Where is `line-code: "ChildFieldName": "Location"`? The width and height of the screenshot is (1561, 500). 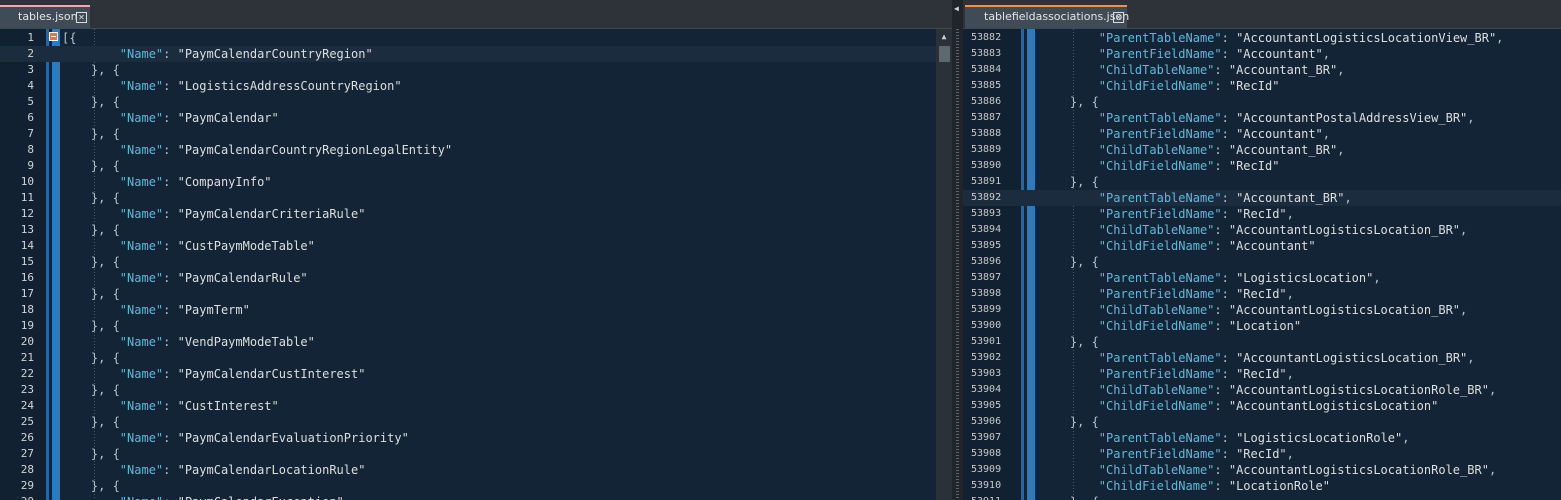 line-code: "ChildFieldName": "Location" is located at coordinates (1171, 326).